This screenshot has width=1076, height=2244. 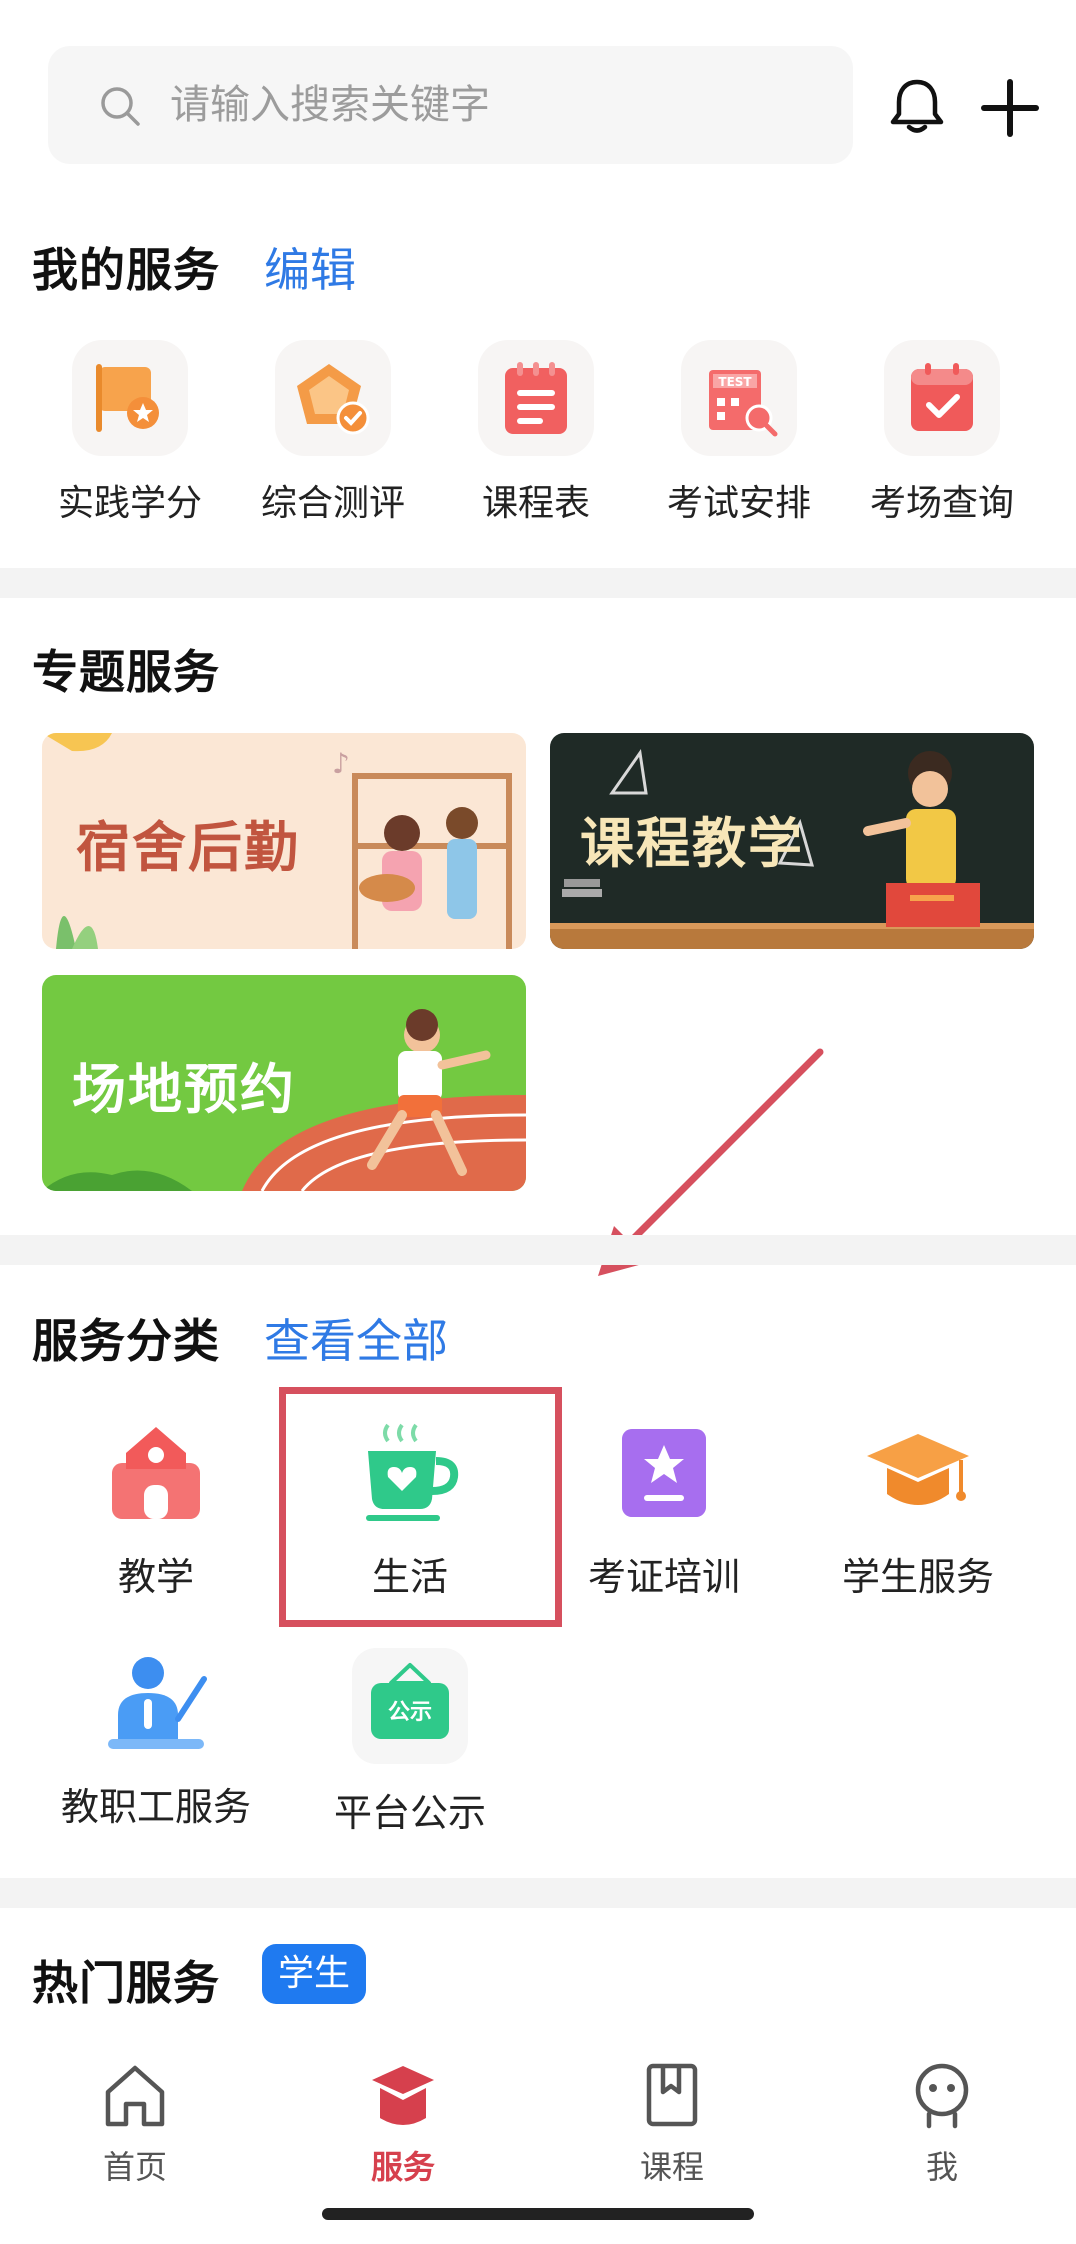 I want to click on category-label: 考证培训, so click(x=663, y=1577).